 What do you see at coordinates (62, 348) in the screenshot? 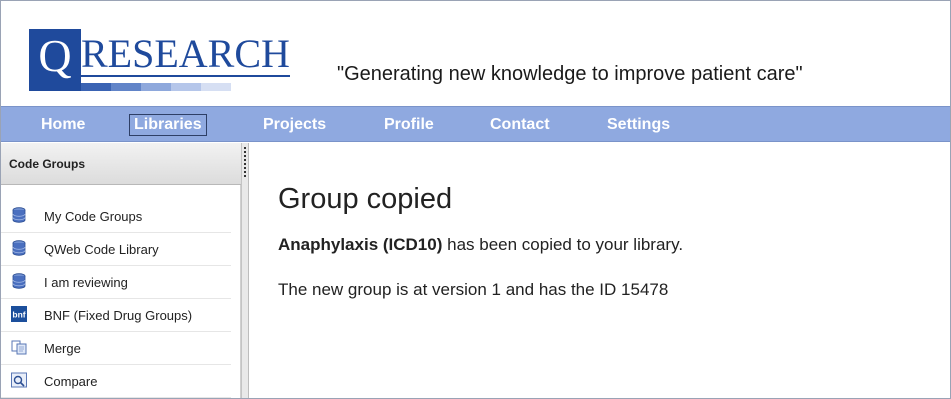
I see `sidebar-item-label: Merge` at bounding box center [62, 348].